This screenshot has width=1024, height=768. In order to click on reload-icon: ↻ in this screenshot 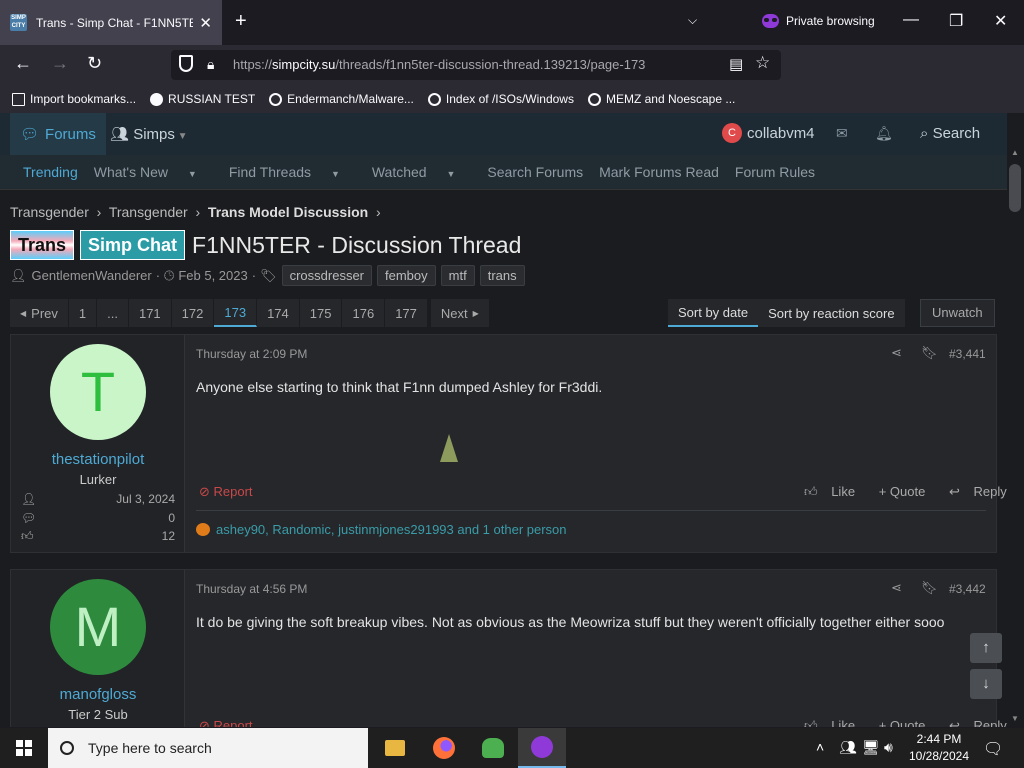, I will do `click(94, 63)`.